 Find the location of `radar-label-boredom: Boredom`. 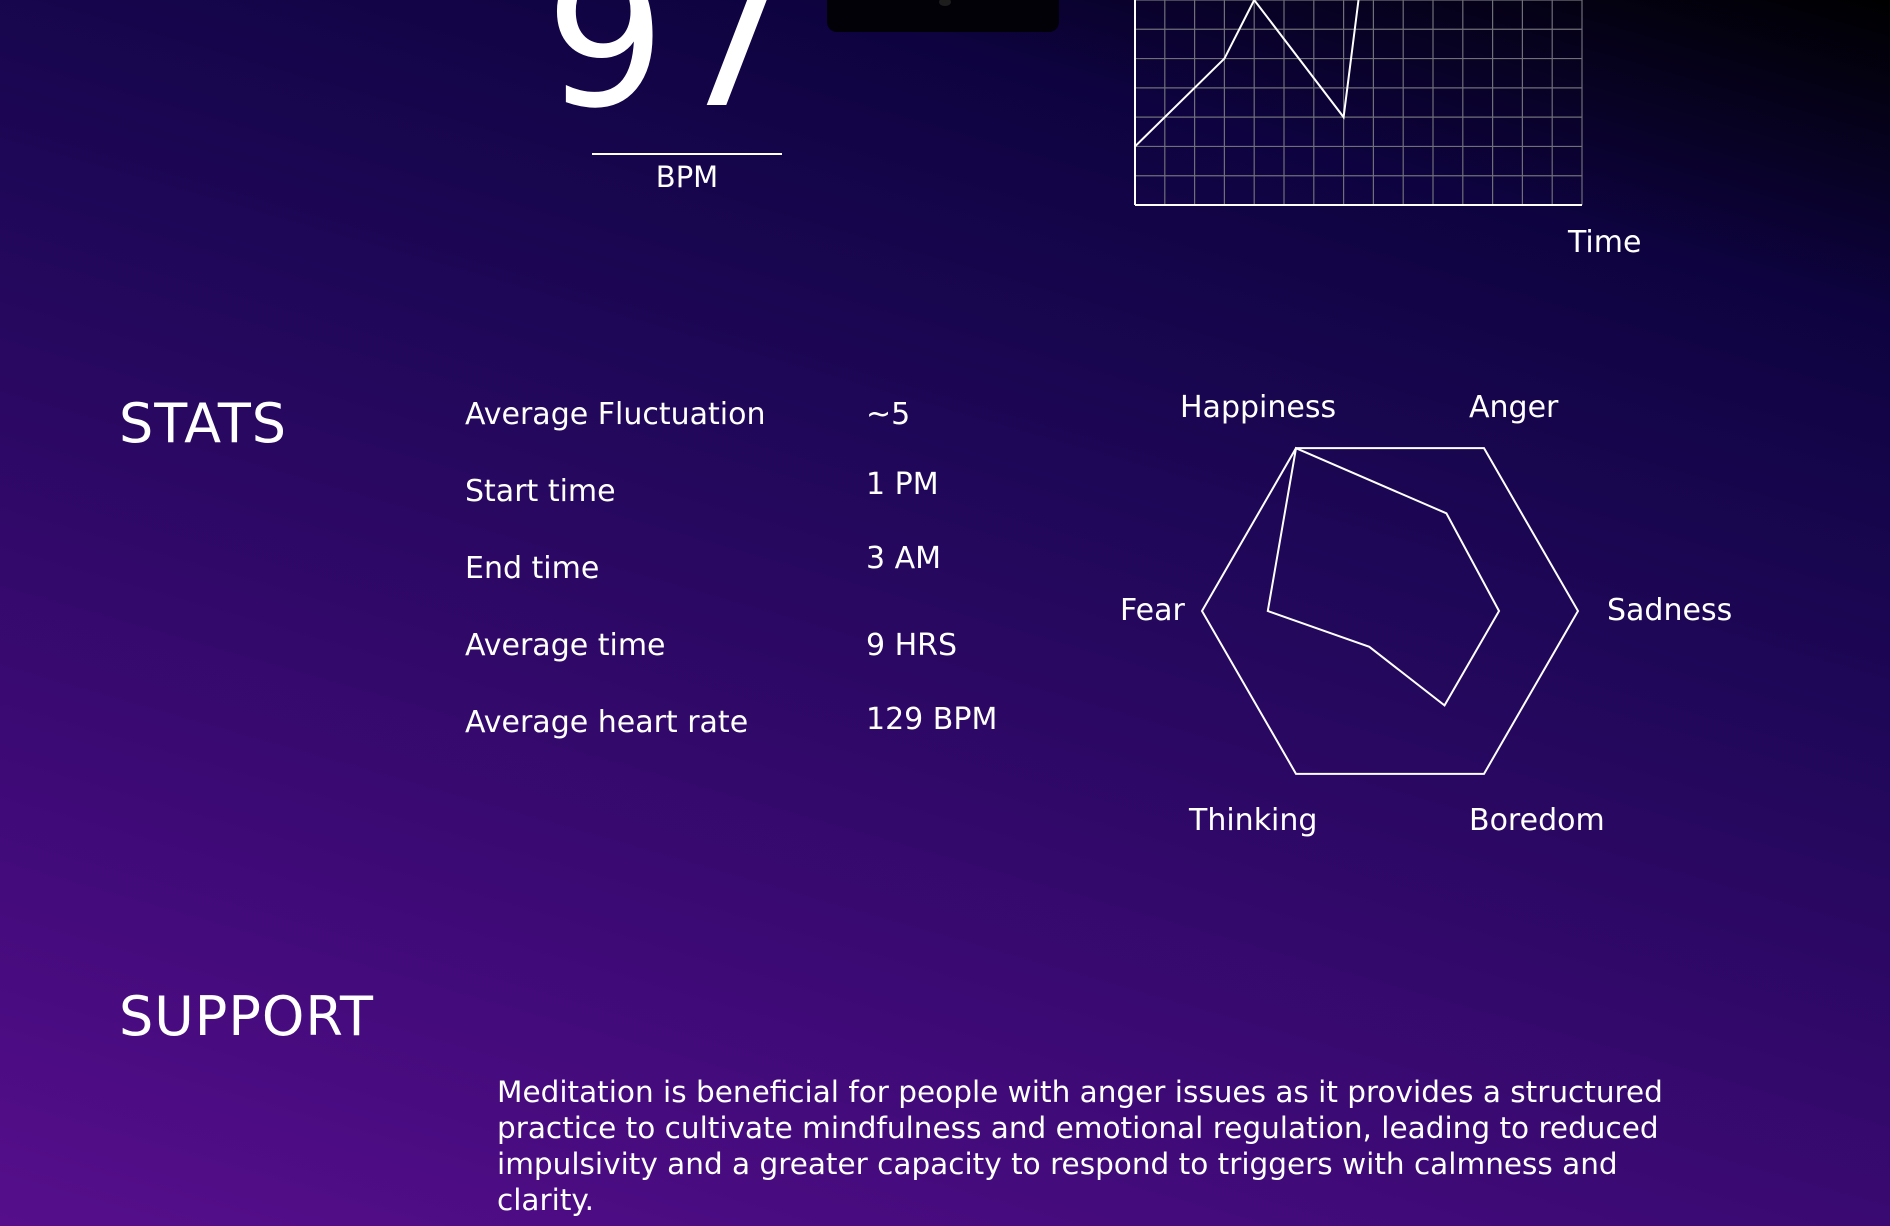

radar-label-boredom: Boredom is located at coordinates (1537, 820).